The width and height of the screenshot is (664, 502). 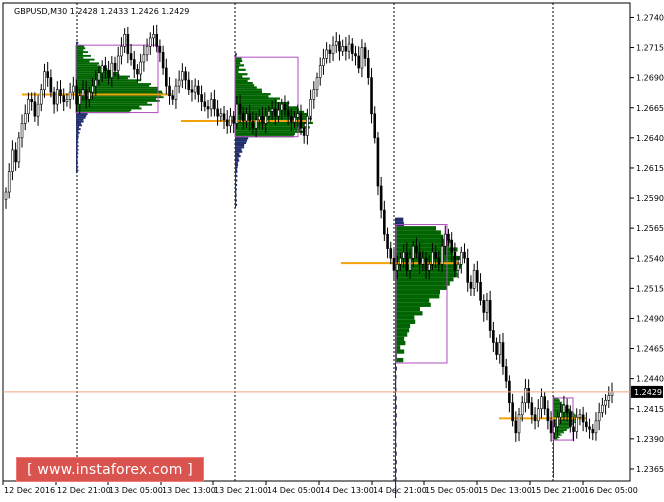 What do you see at coordinates (650, 349) in the screenshot?
I see `y-tick-label: 1.2465` at bounding box center [650, 349].